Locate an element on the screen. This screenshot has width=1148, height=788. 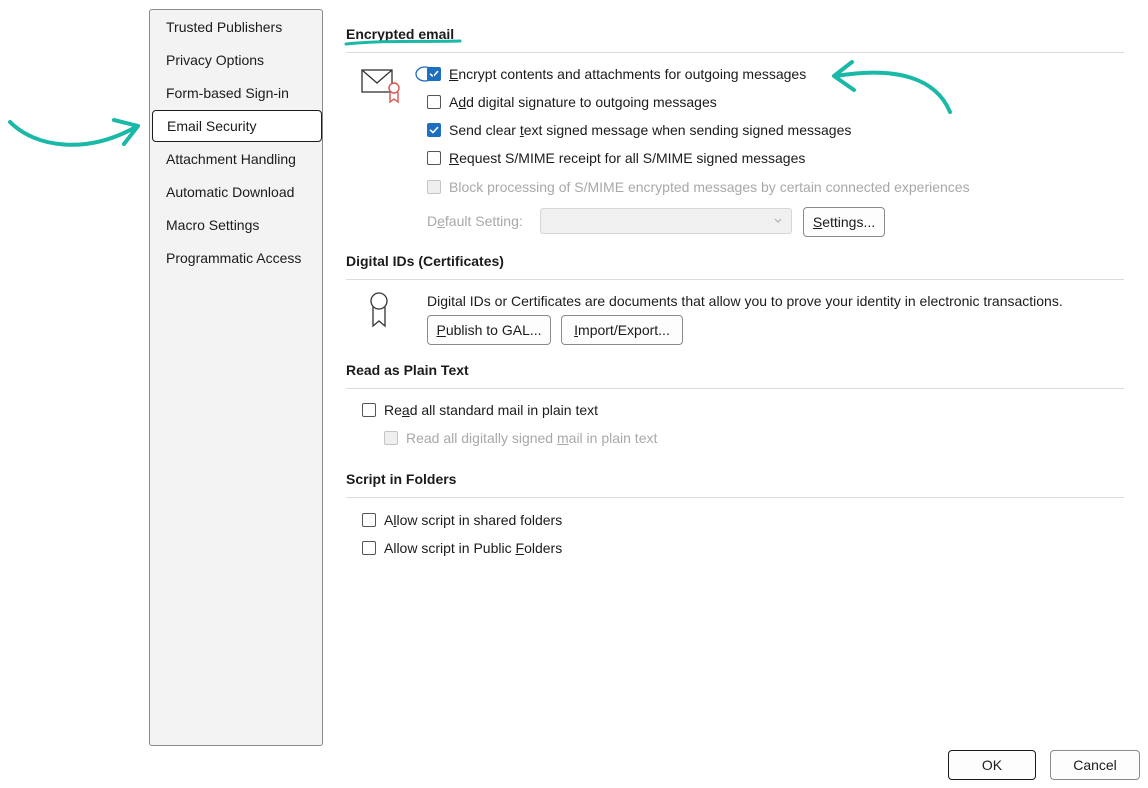
default-setting-label: Default Setting: is located at coordinates (475, 221).